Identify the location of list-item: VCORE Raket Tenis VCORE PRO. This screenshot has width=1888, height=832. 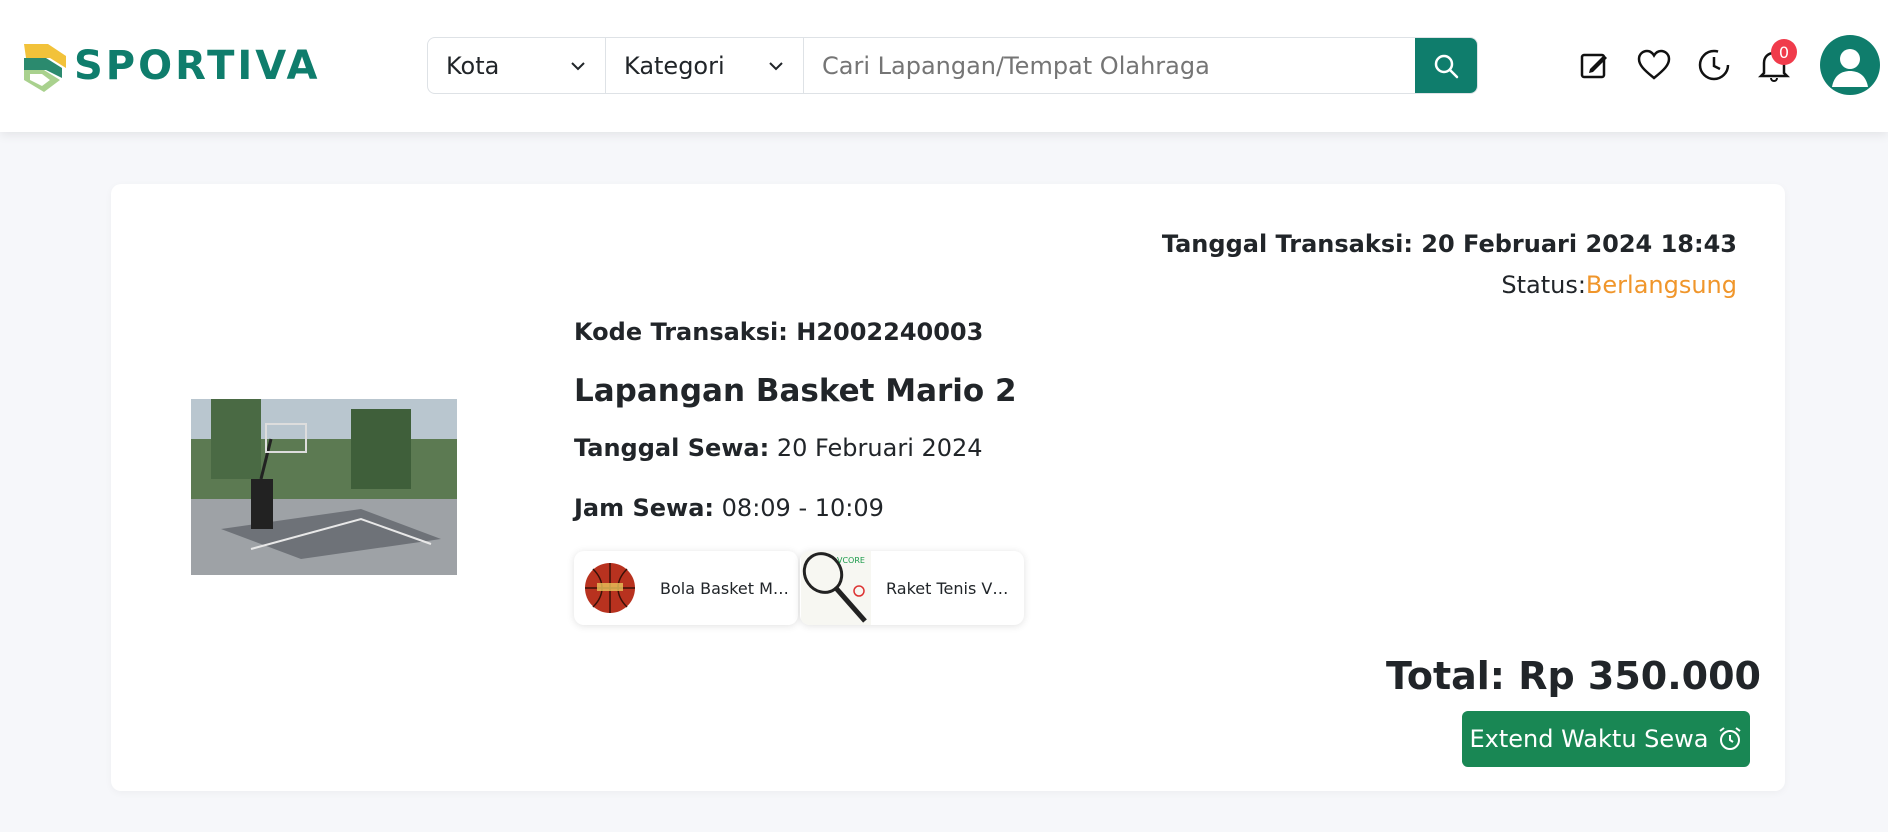
(912, 588).